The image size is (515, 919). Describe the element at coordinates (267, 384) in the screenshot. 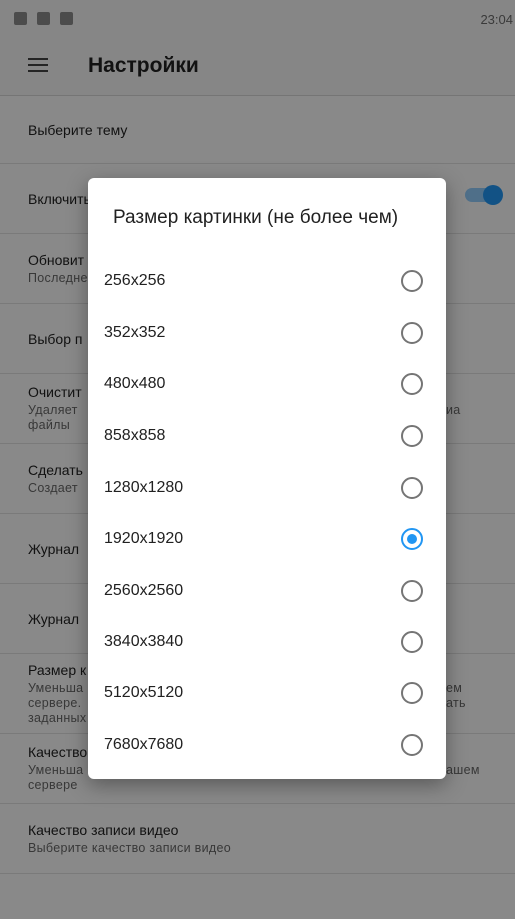

I see `option-480x480: 480x480` at that location.